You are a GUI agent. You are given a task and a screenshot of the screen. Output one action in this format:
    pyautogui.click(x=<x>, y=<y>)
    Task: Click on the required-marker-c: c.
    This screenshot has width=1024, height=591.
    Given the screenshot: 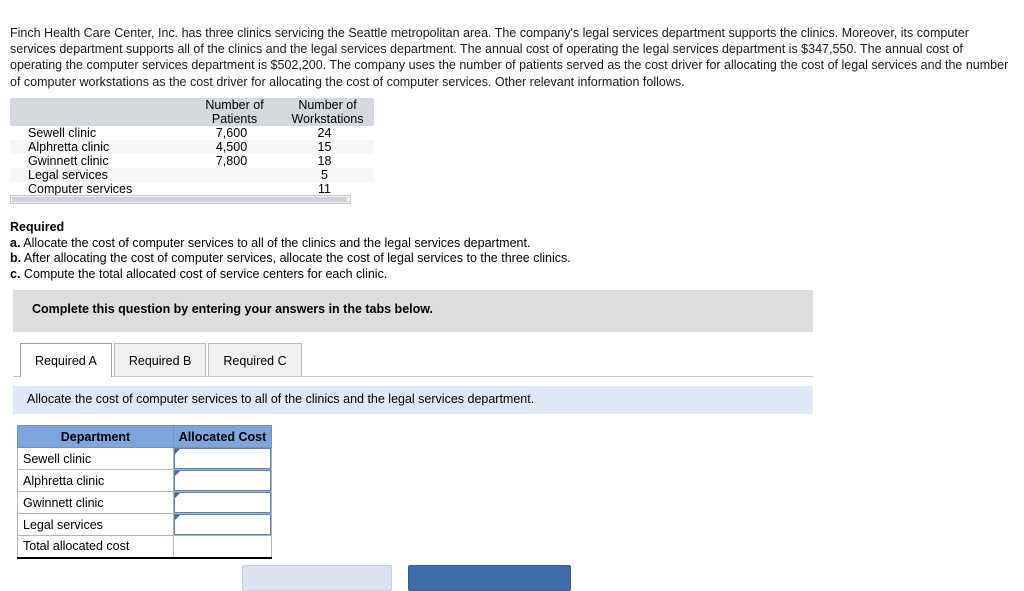 What is the action you would take?
    pyautogui.click(x=15, y=273)
    